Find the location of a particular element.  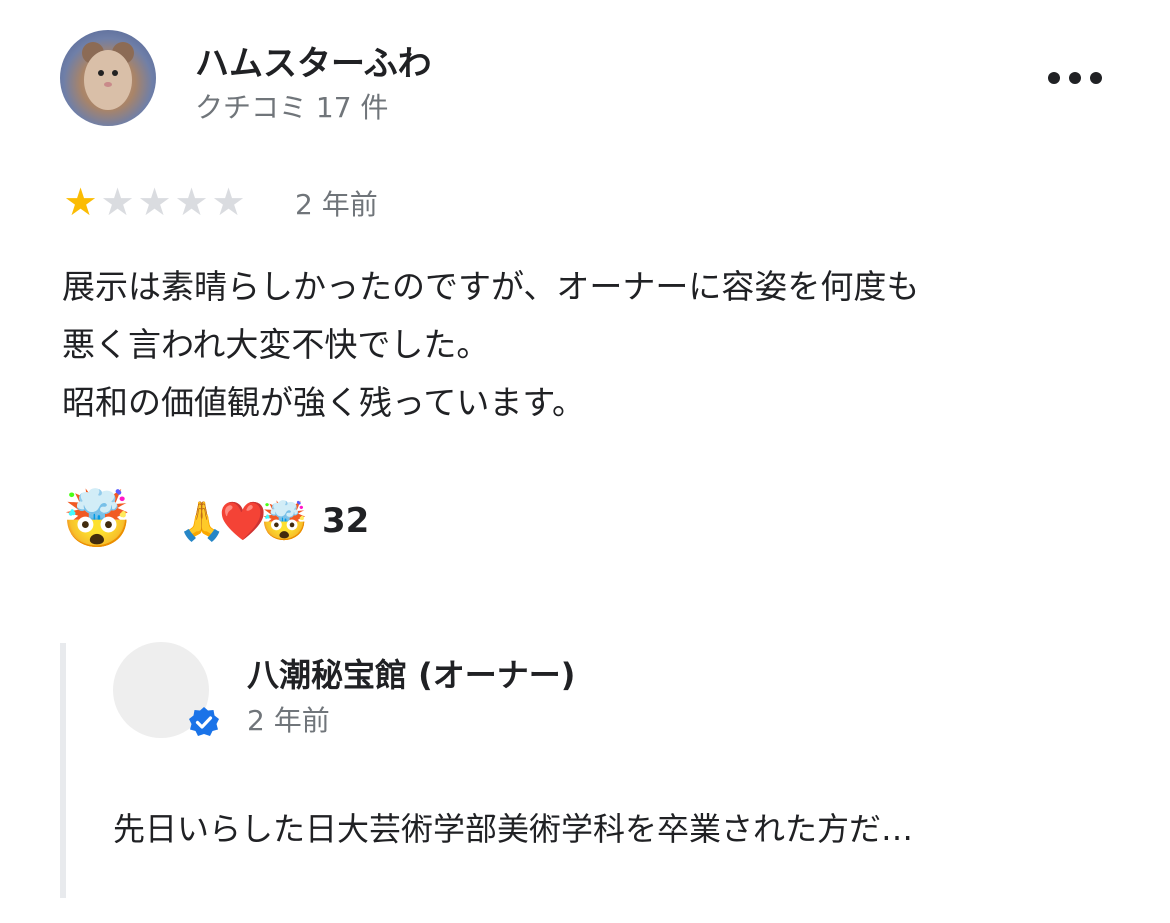

reaction-emojis: 🙏❤️🤯 is located at coordinates (243, 521).